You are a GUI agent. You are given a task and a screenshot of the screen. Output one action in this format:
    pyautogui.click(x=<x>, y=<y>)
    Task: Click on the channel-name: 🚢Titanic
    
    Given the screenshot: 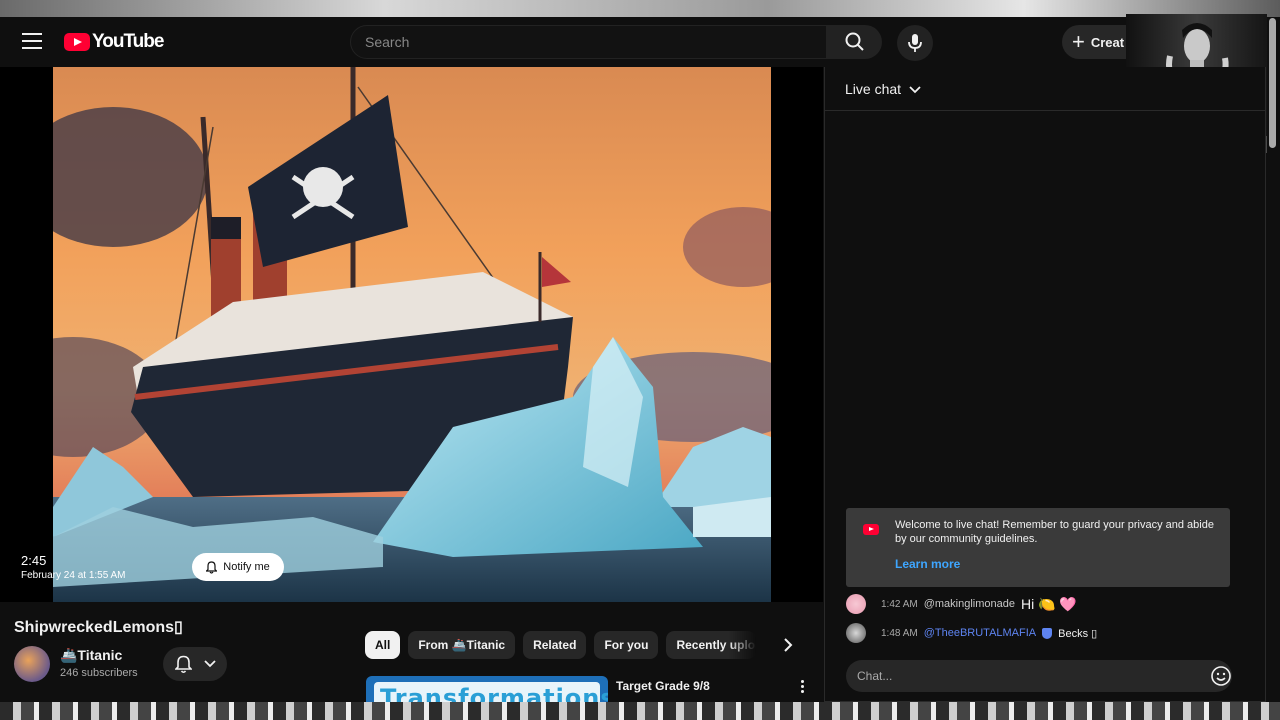 What is the action you would take?
    pyautogui.click(x=91, y=655)
    